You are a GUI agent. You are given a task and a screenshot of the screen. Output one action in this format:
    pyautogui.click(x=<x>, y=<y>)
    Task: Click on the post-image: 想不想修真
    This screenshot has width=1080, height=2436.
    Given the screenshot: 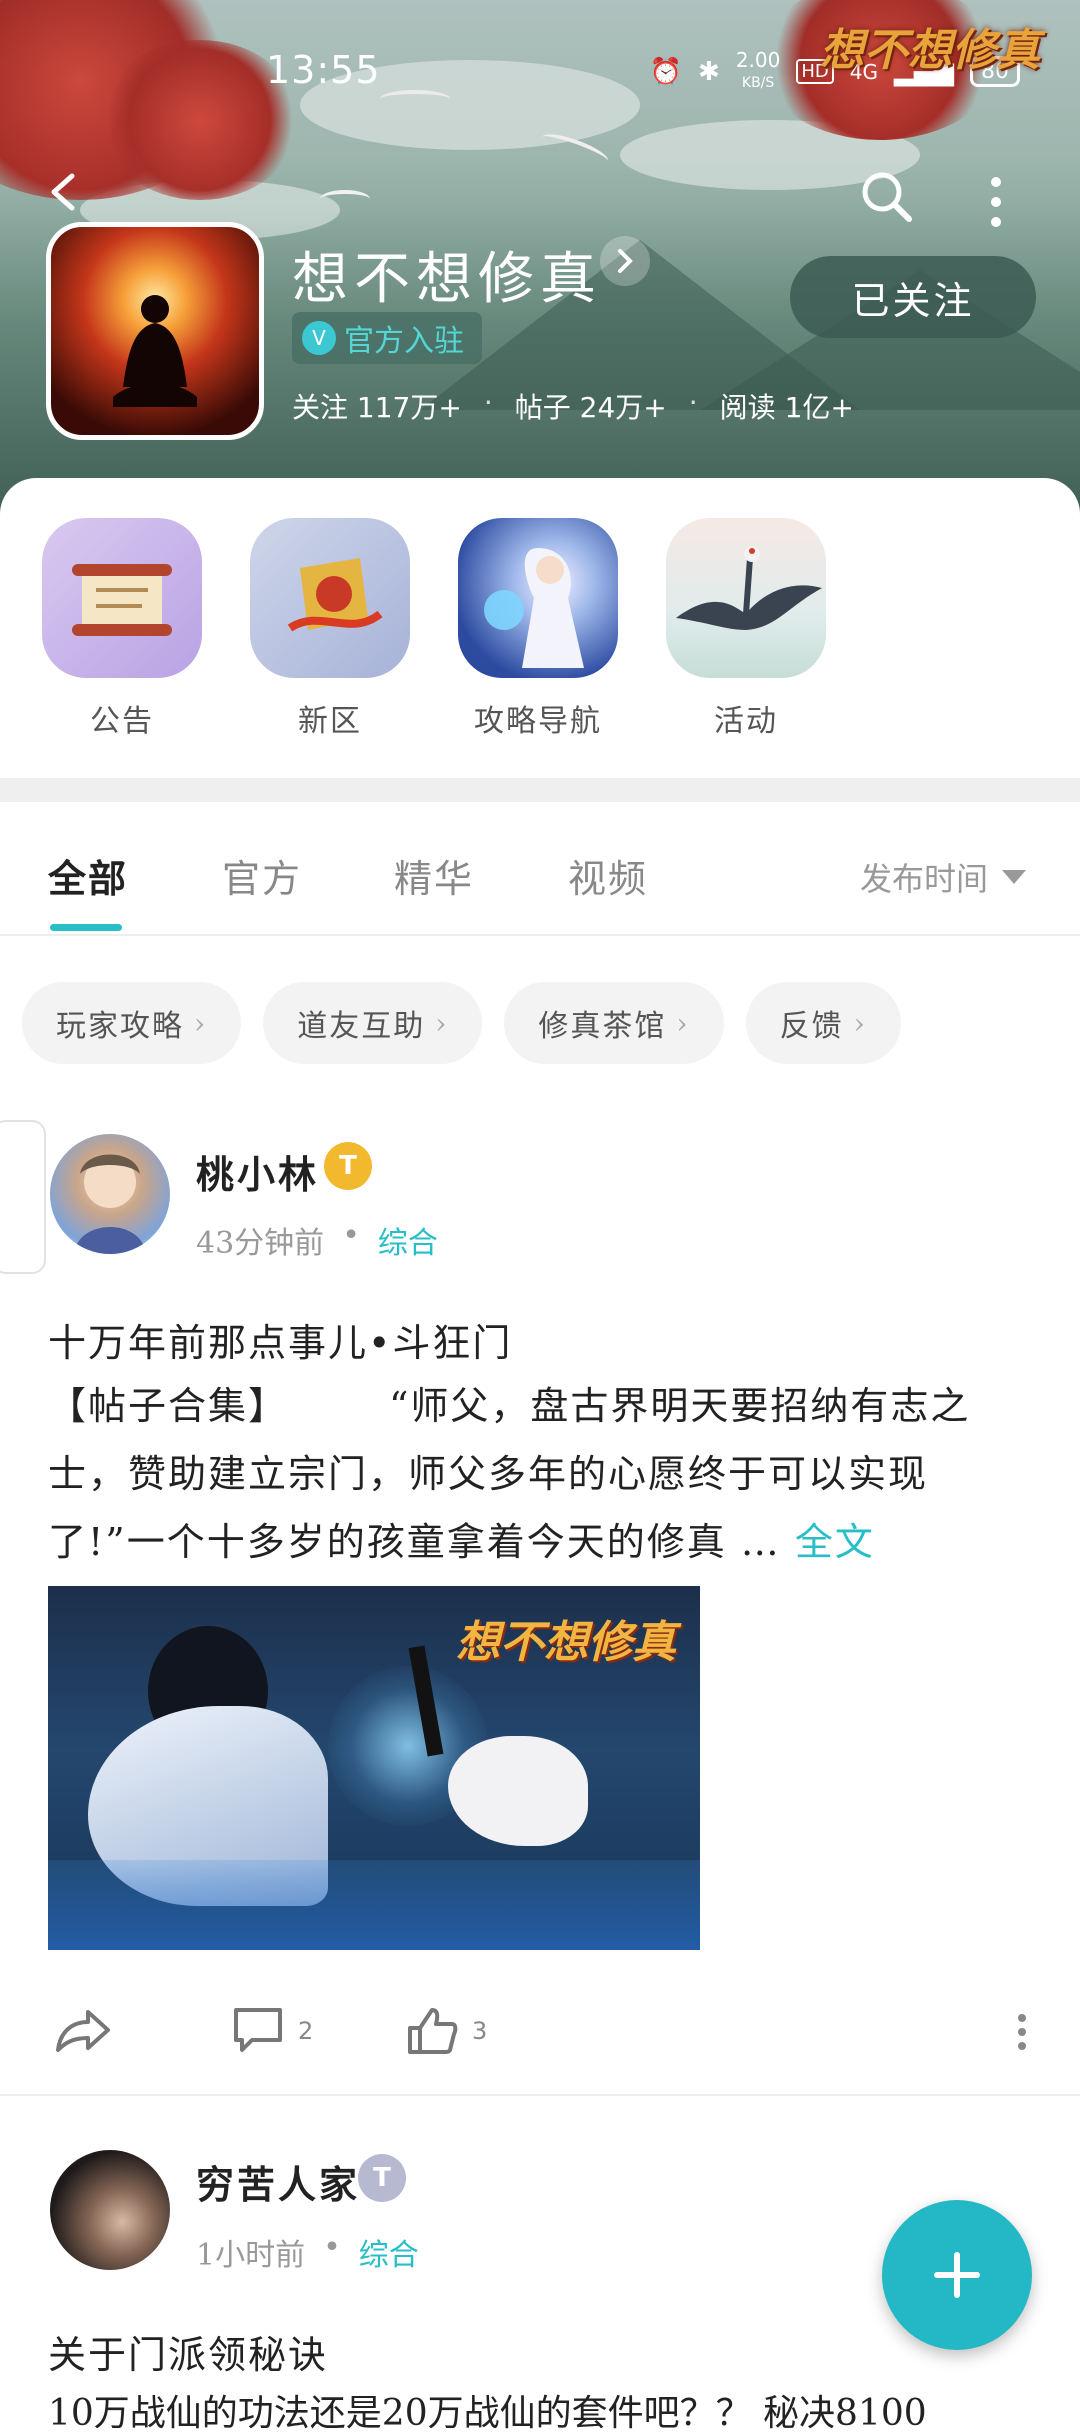 What is the action you would take?
    pyautogui.click(x=374, y=1768)
    